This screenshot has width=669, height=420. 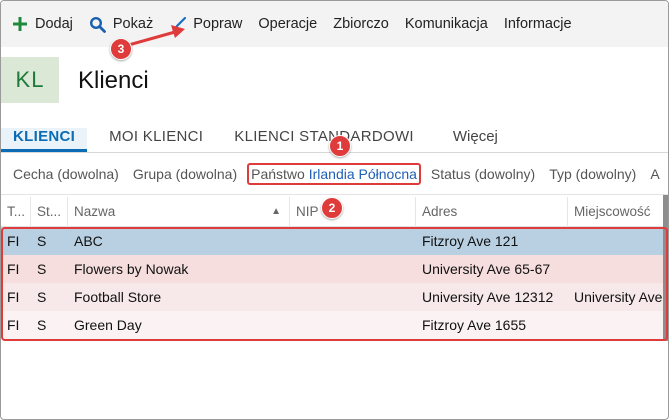 I want to click on information-menu: Informacje, so click(x=538, y=24).